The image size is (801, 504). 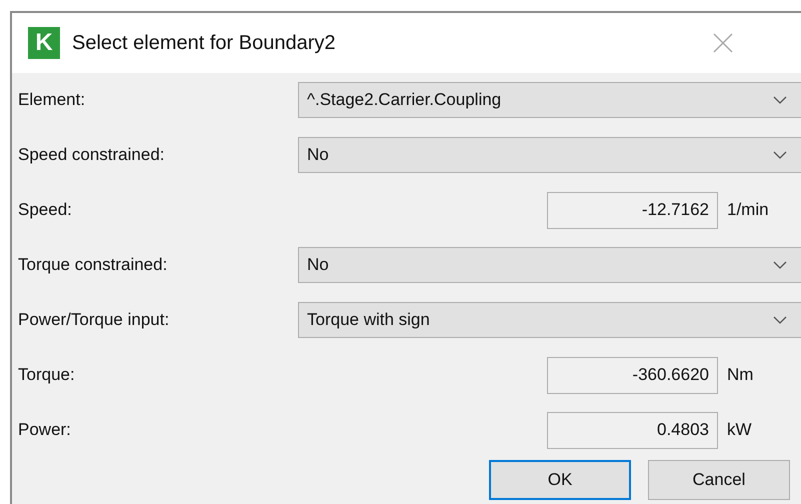 I want to click on unit-label: kW, so click(x=739, y=430).